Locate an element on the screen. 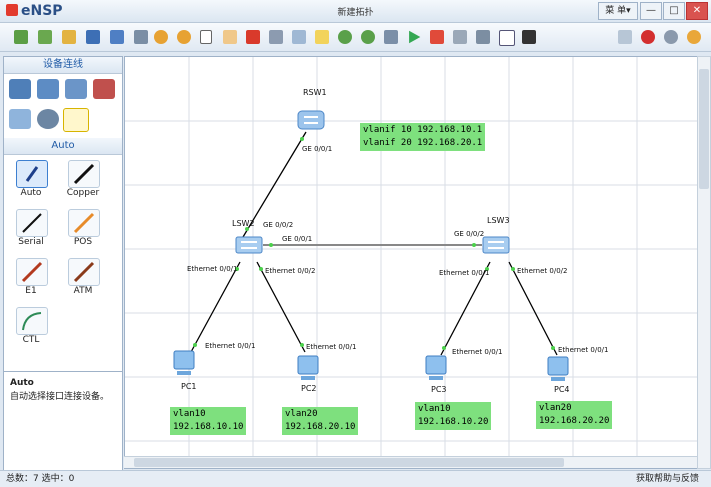  device-label-pc4: PC4 is located at coordinates (562, 389).